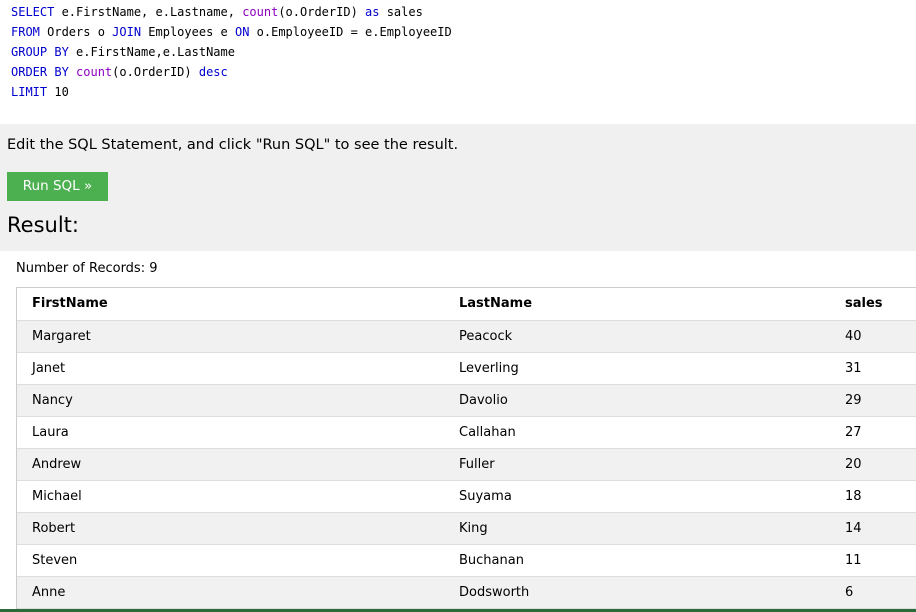 The height and width of the screenshot is (612, 916). What do you see at coordinates (873, 336) in the screenshot?
I see `cell-sales: 40` at bounding box center [873, 336].